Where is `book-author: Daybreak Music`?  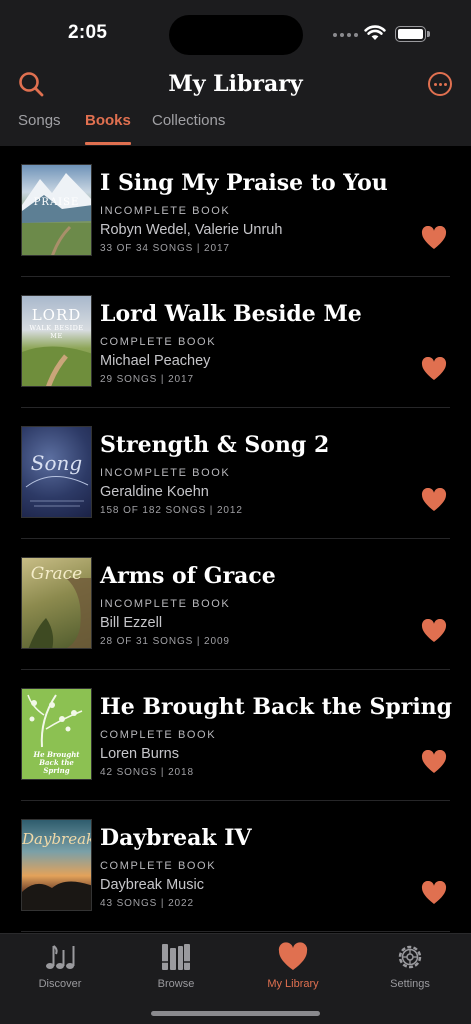
book-author: Daybreak Music is located at coordinates (152, 885).